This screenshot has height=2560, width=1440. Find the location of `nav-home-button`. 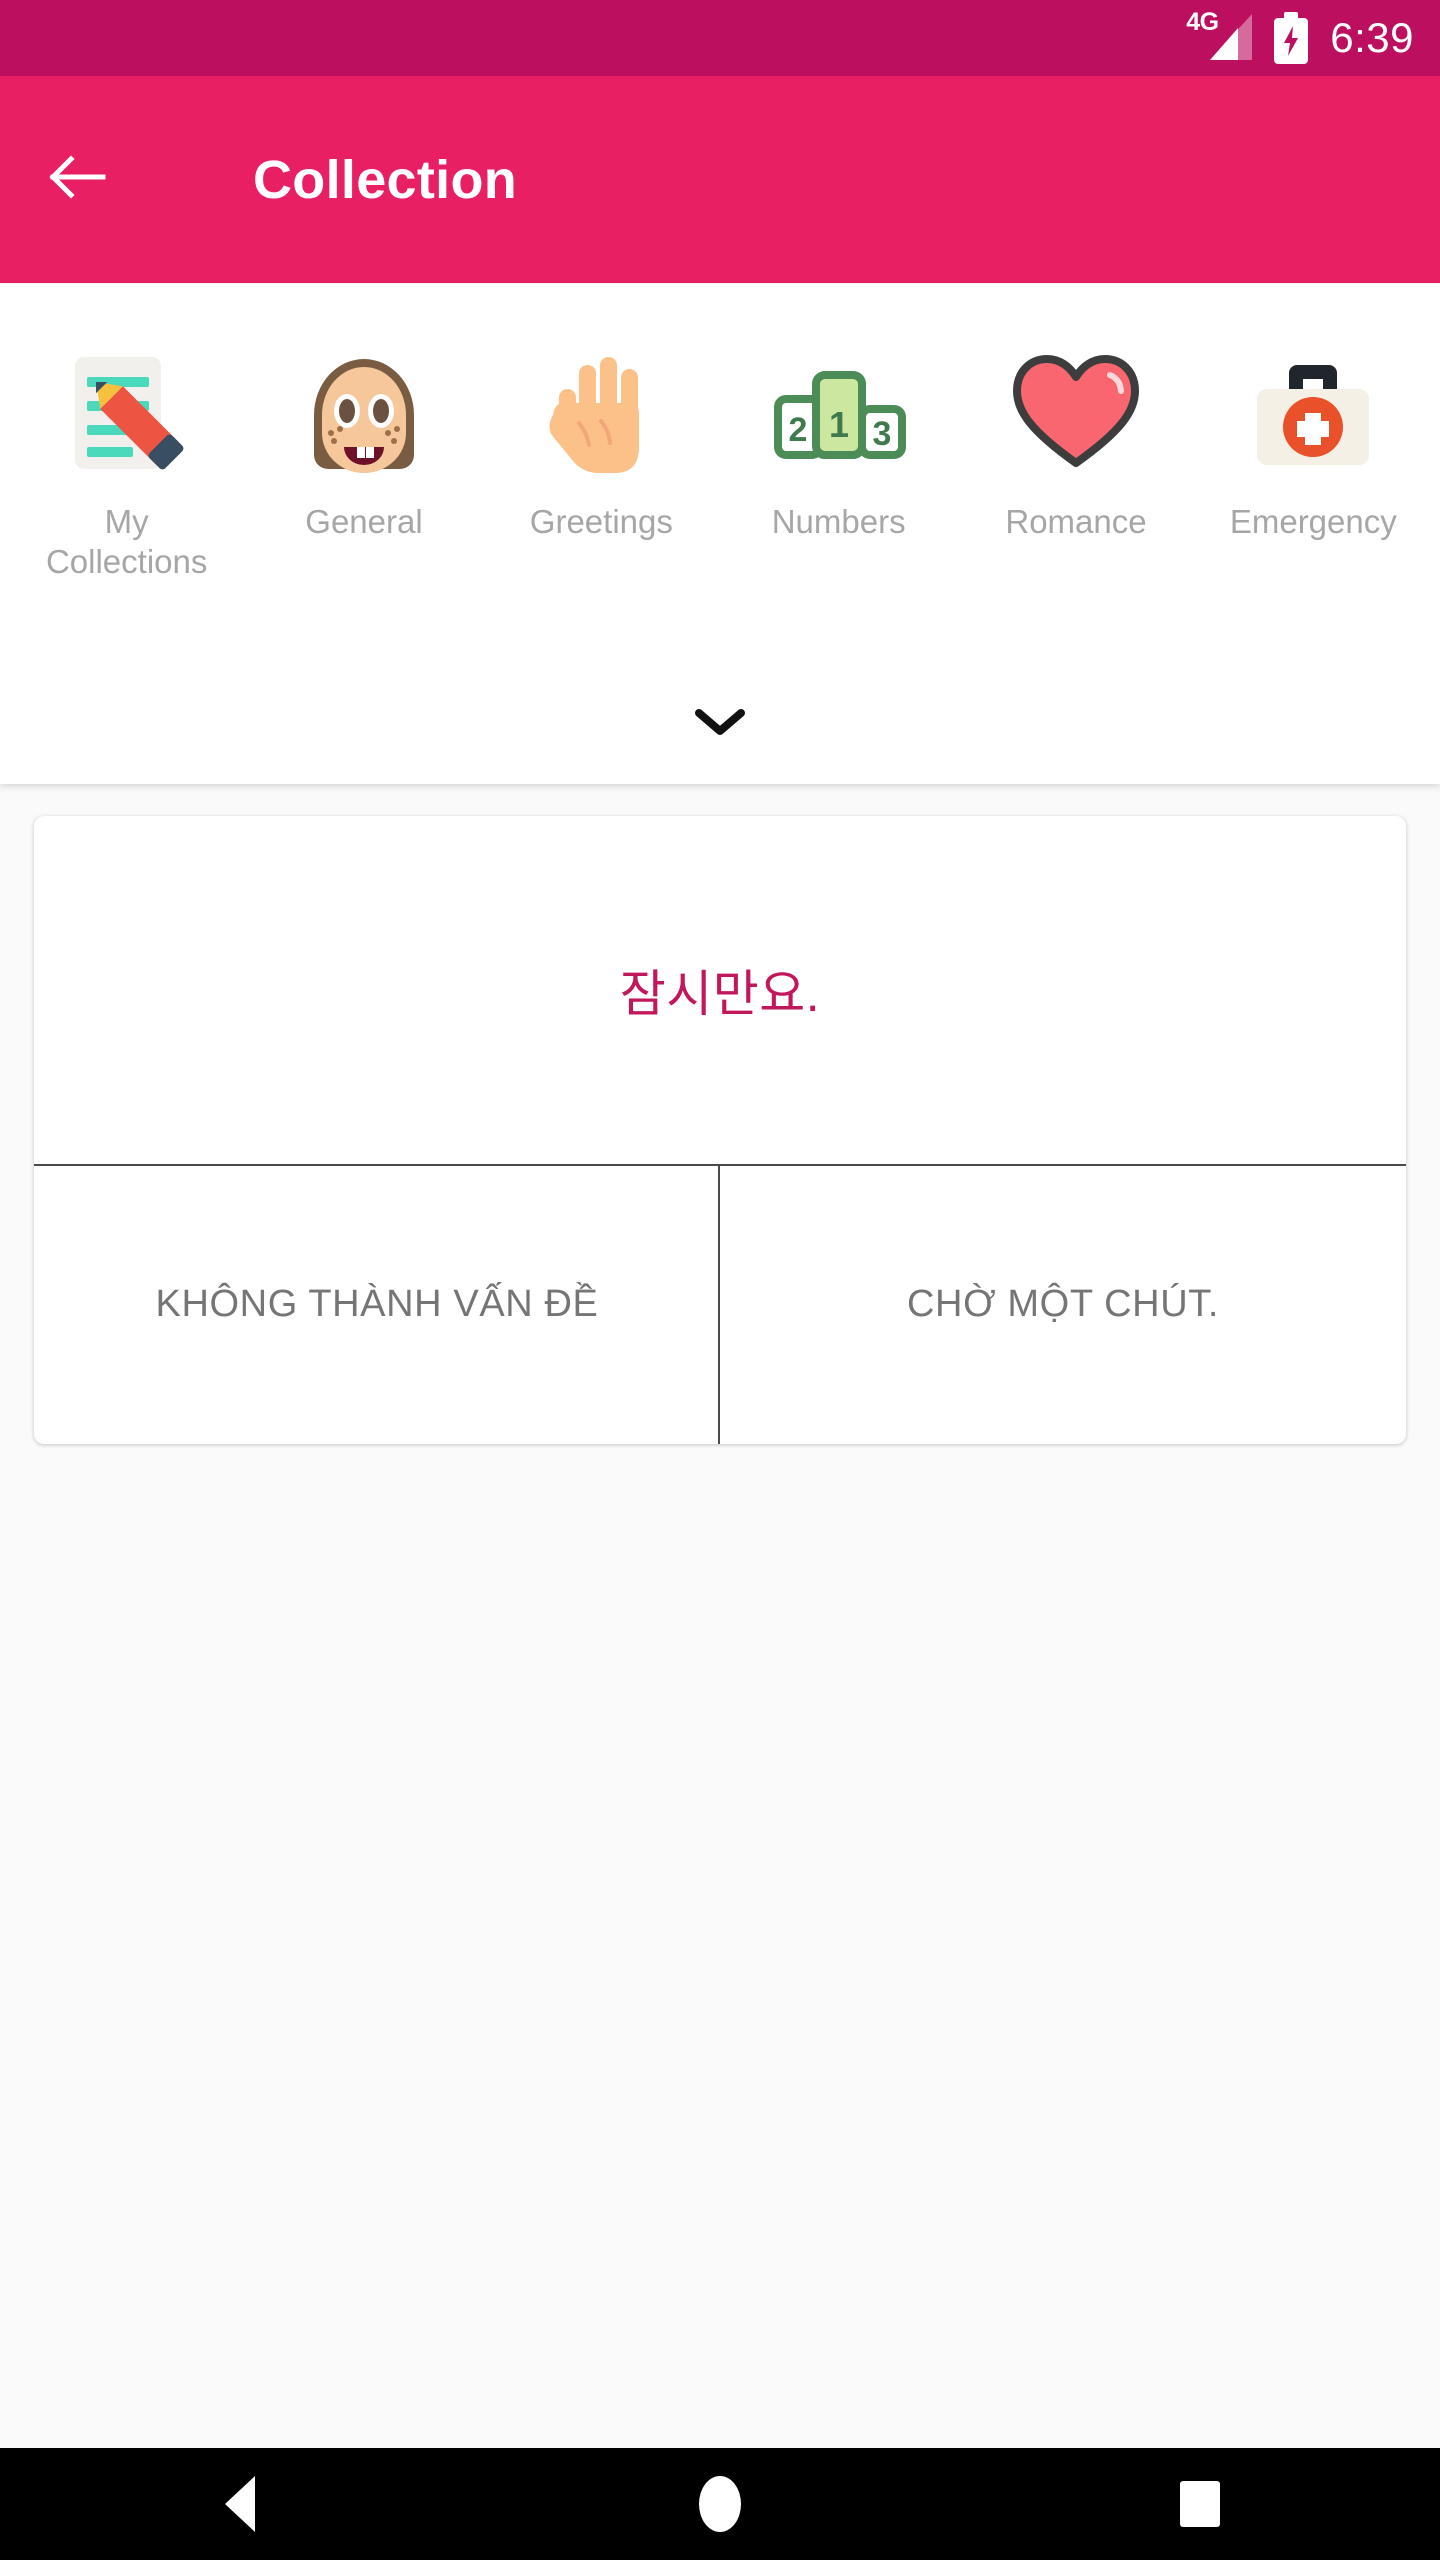

nav-home-button is located at coordinates (720, 2504).